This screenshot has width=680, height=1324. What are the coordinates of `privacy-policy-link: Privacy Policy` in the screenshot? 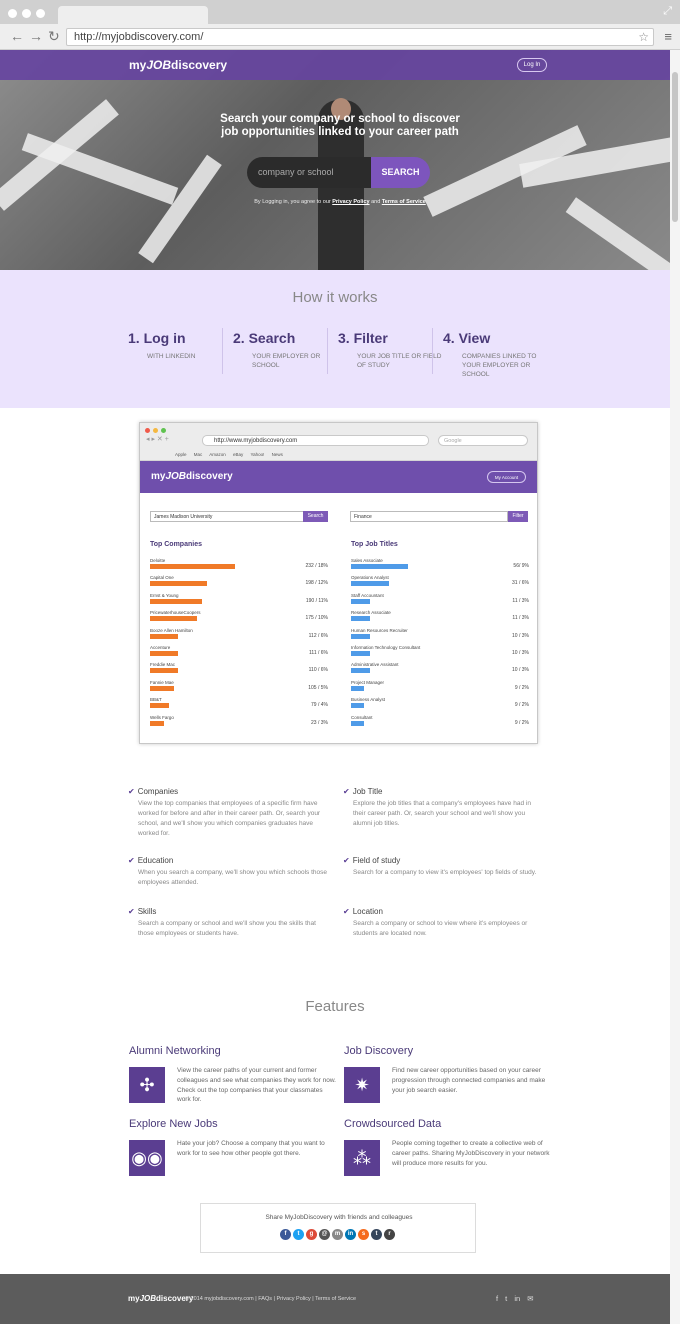 It's located at (350, 202).